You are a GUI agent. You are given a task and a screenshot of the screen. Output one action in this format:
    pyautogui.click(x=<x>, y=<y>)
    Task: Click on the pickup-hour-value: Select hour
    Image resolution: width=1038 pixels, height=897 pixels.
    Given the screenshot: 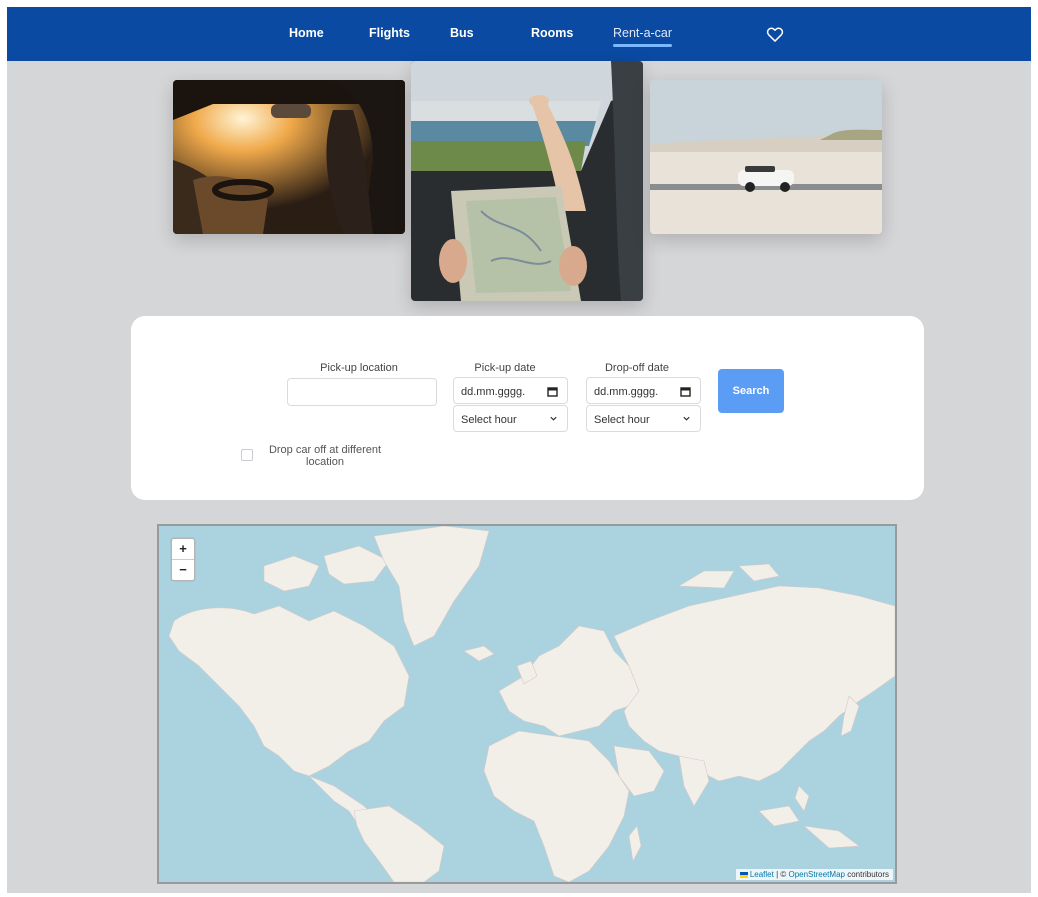 What is the action you would take?
    pyautogui.click(x=489, y=420)
    